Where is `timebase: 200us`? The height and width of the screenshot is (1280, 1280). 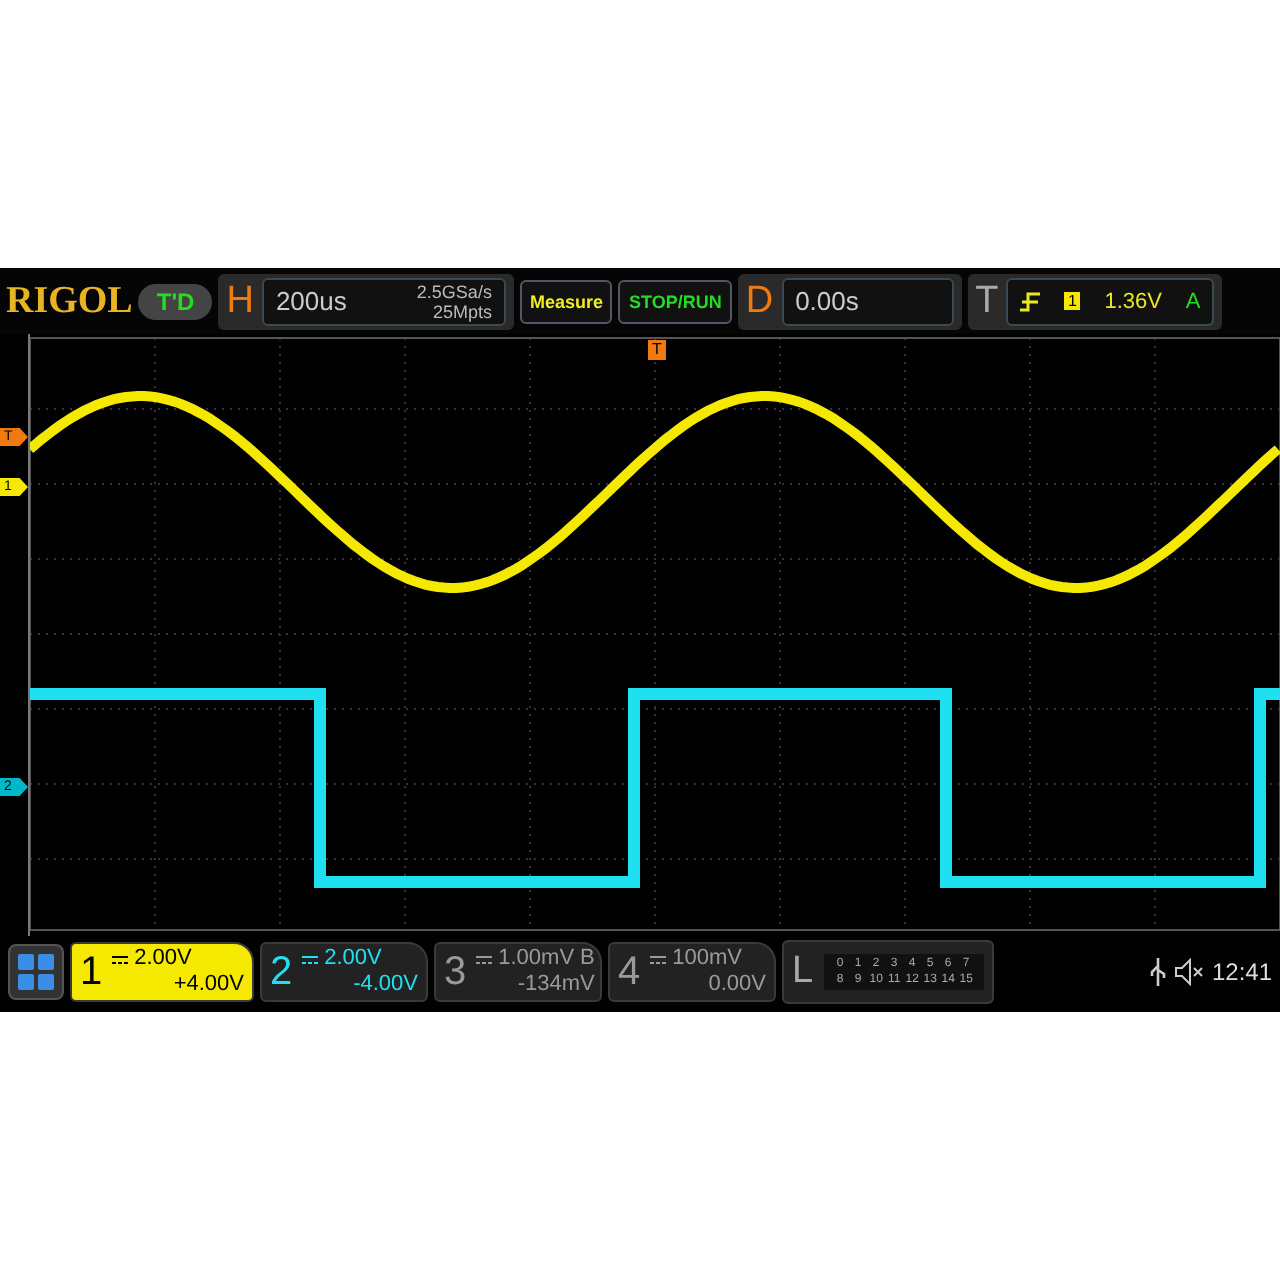
timebase: 200us is located at coordinates (311, 301).